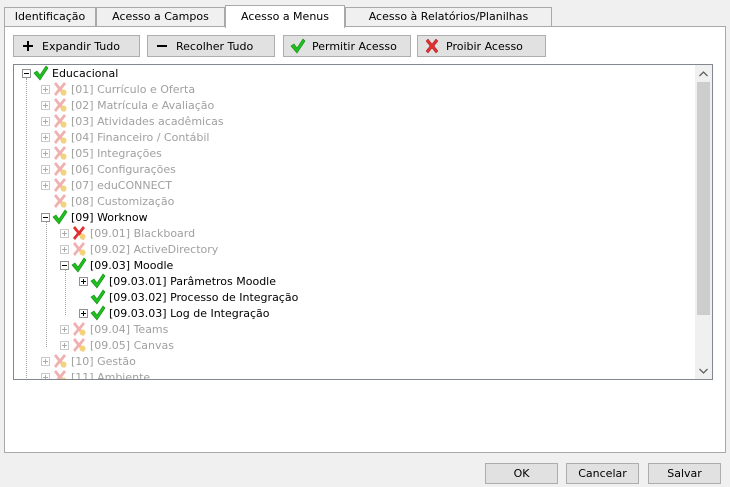 The width and height of the screenshot is (730, 487). I want to click on allow-access-label: Permitir Acesso, so click(354, 46).